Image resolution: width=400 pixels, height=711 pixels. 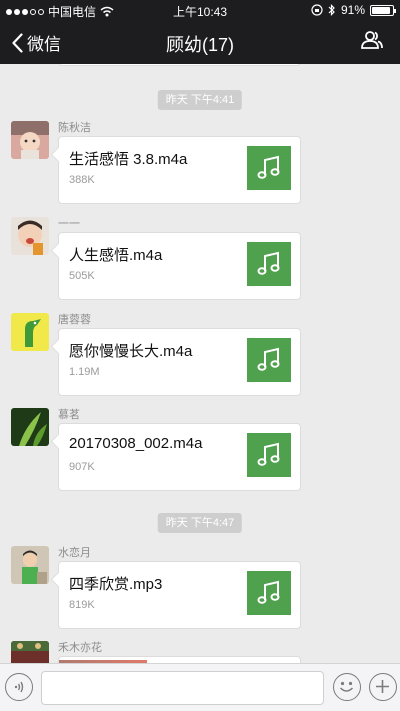 What do you see at coordinates (179, 362) in the screenshot?
I see `file-message-card: 愿你慢慢长大.m4a 1.19M` at bounding box center [179, 362].